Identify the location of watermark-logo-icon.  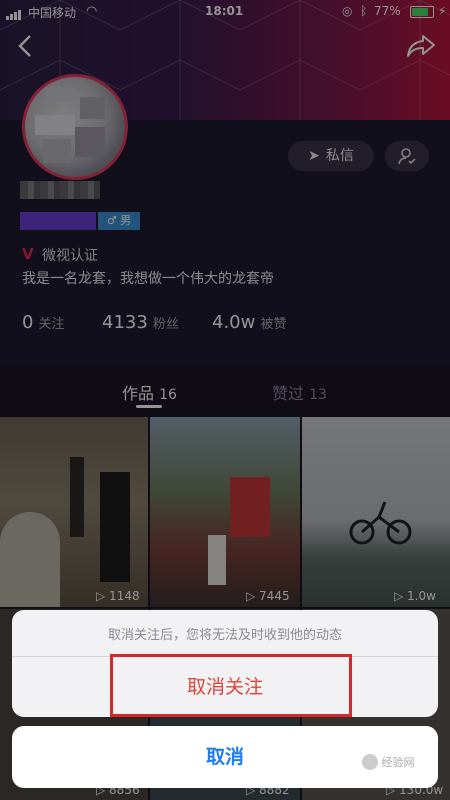
(370, 762).